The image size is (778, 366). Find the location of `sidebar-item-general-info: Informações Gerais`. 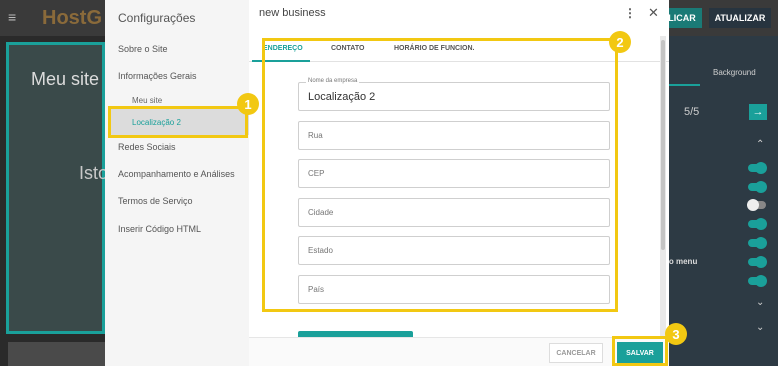

sidebar-item-general-info: Informações Gerais is located at coordinates (157, 76).